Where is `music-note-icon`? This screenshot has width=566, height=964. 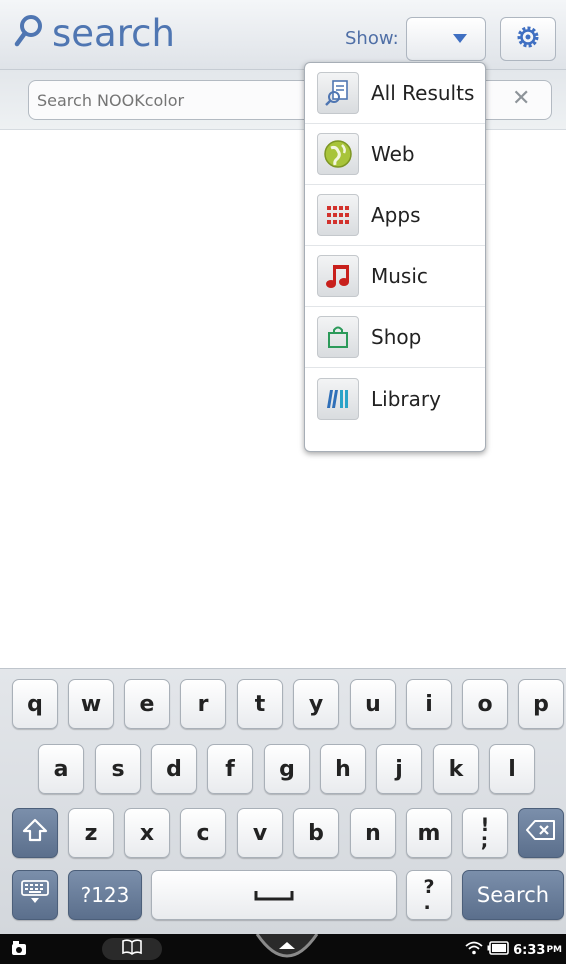
music-note-icon is located at coordinates (338, 276).